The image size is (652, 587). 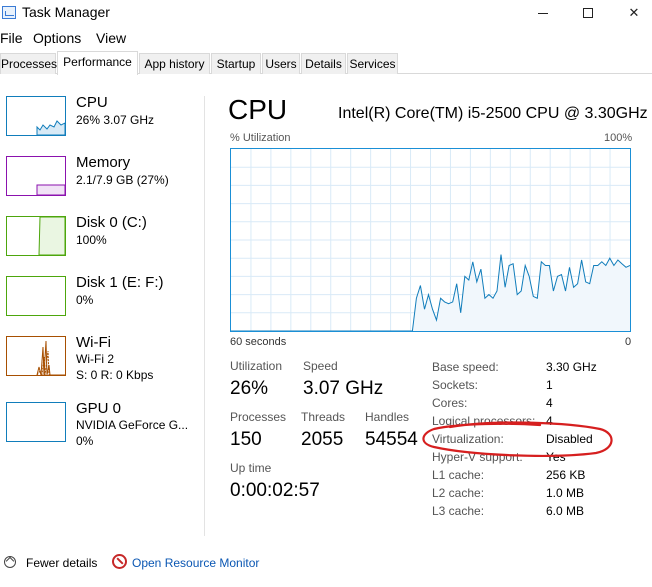 I want to click on resource-name: Memory, so click(x=103, y=162).